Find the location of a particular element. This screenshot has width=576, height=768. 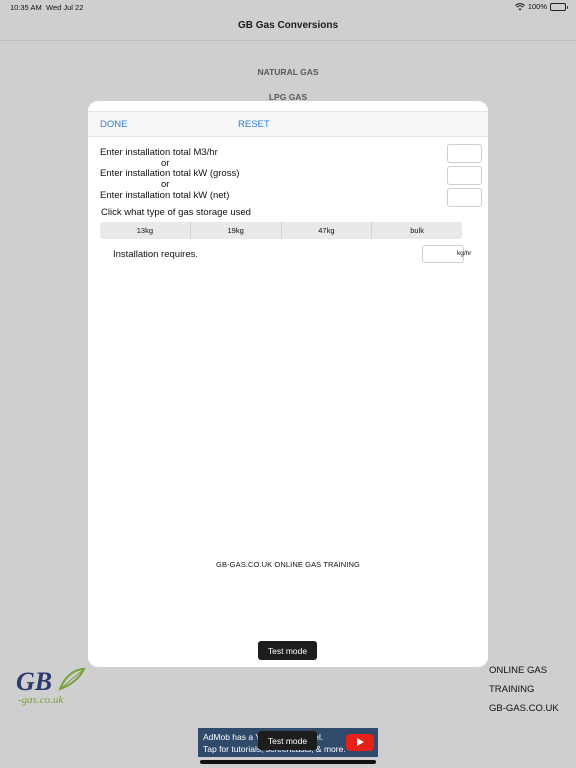

link-training: TRAINING is located at coordinates (524, 689).